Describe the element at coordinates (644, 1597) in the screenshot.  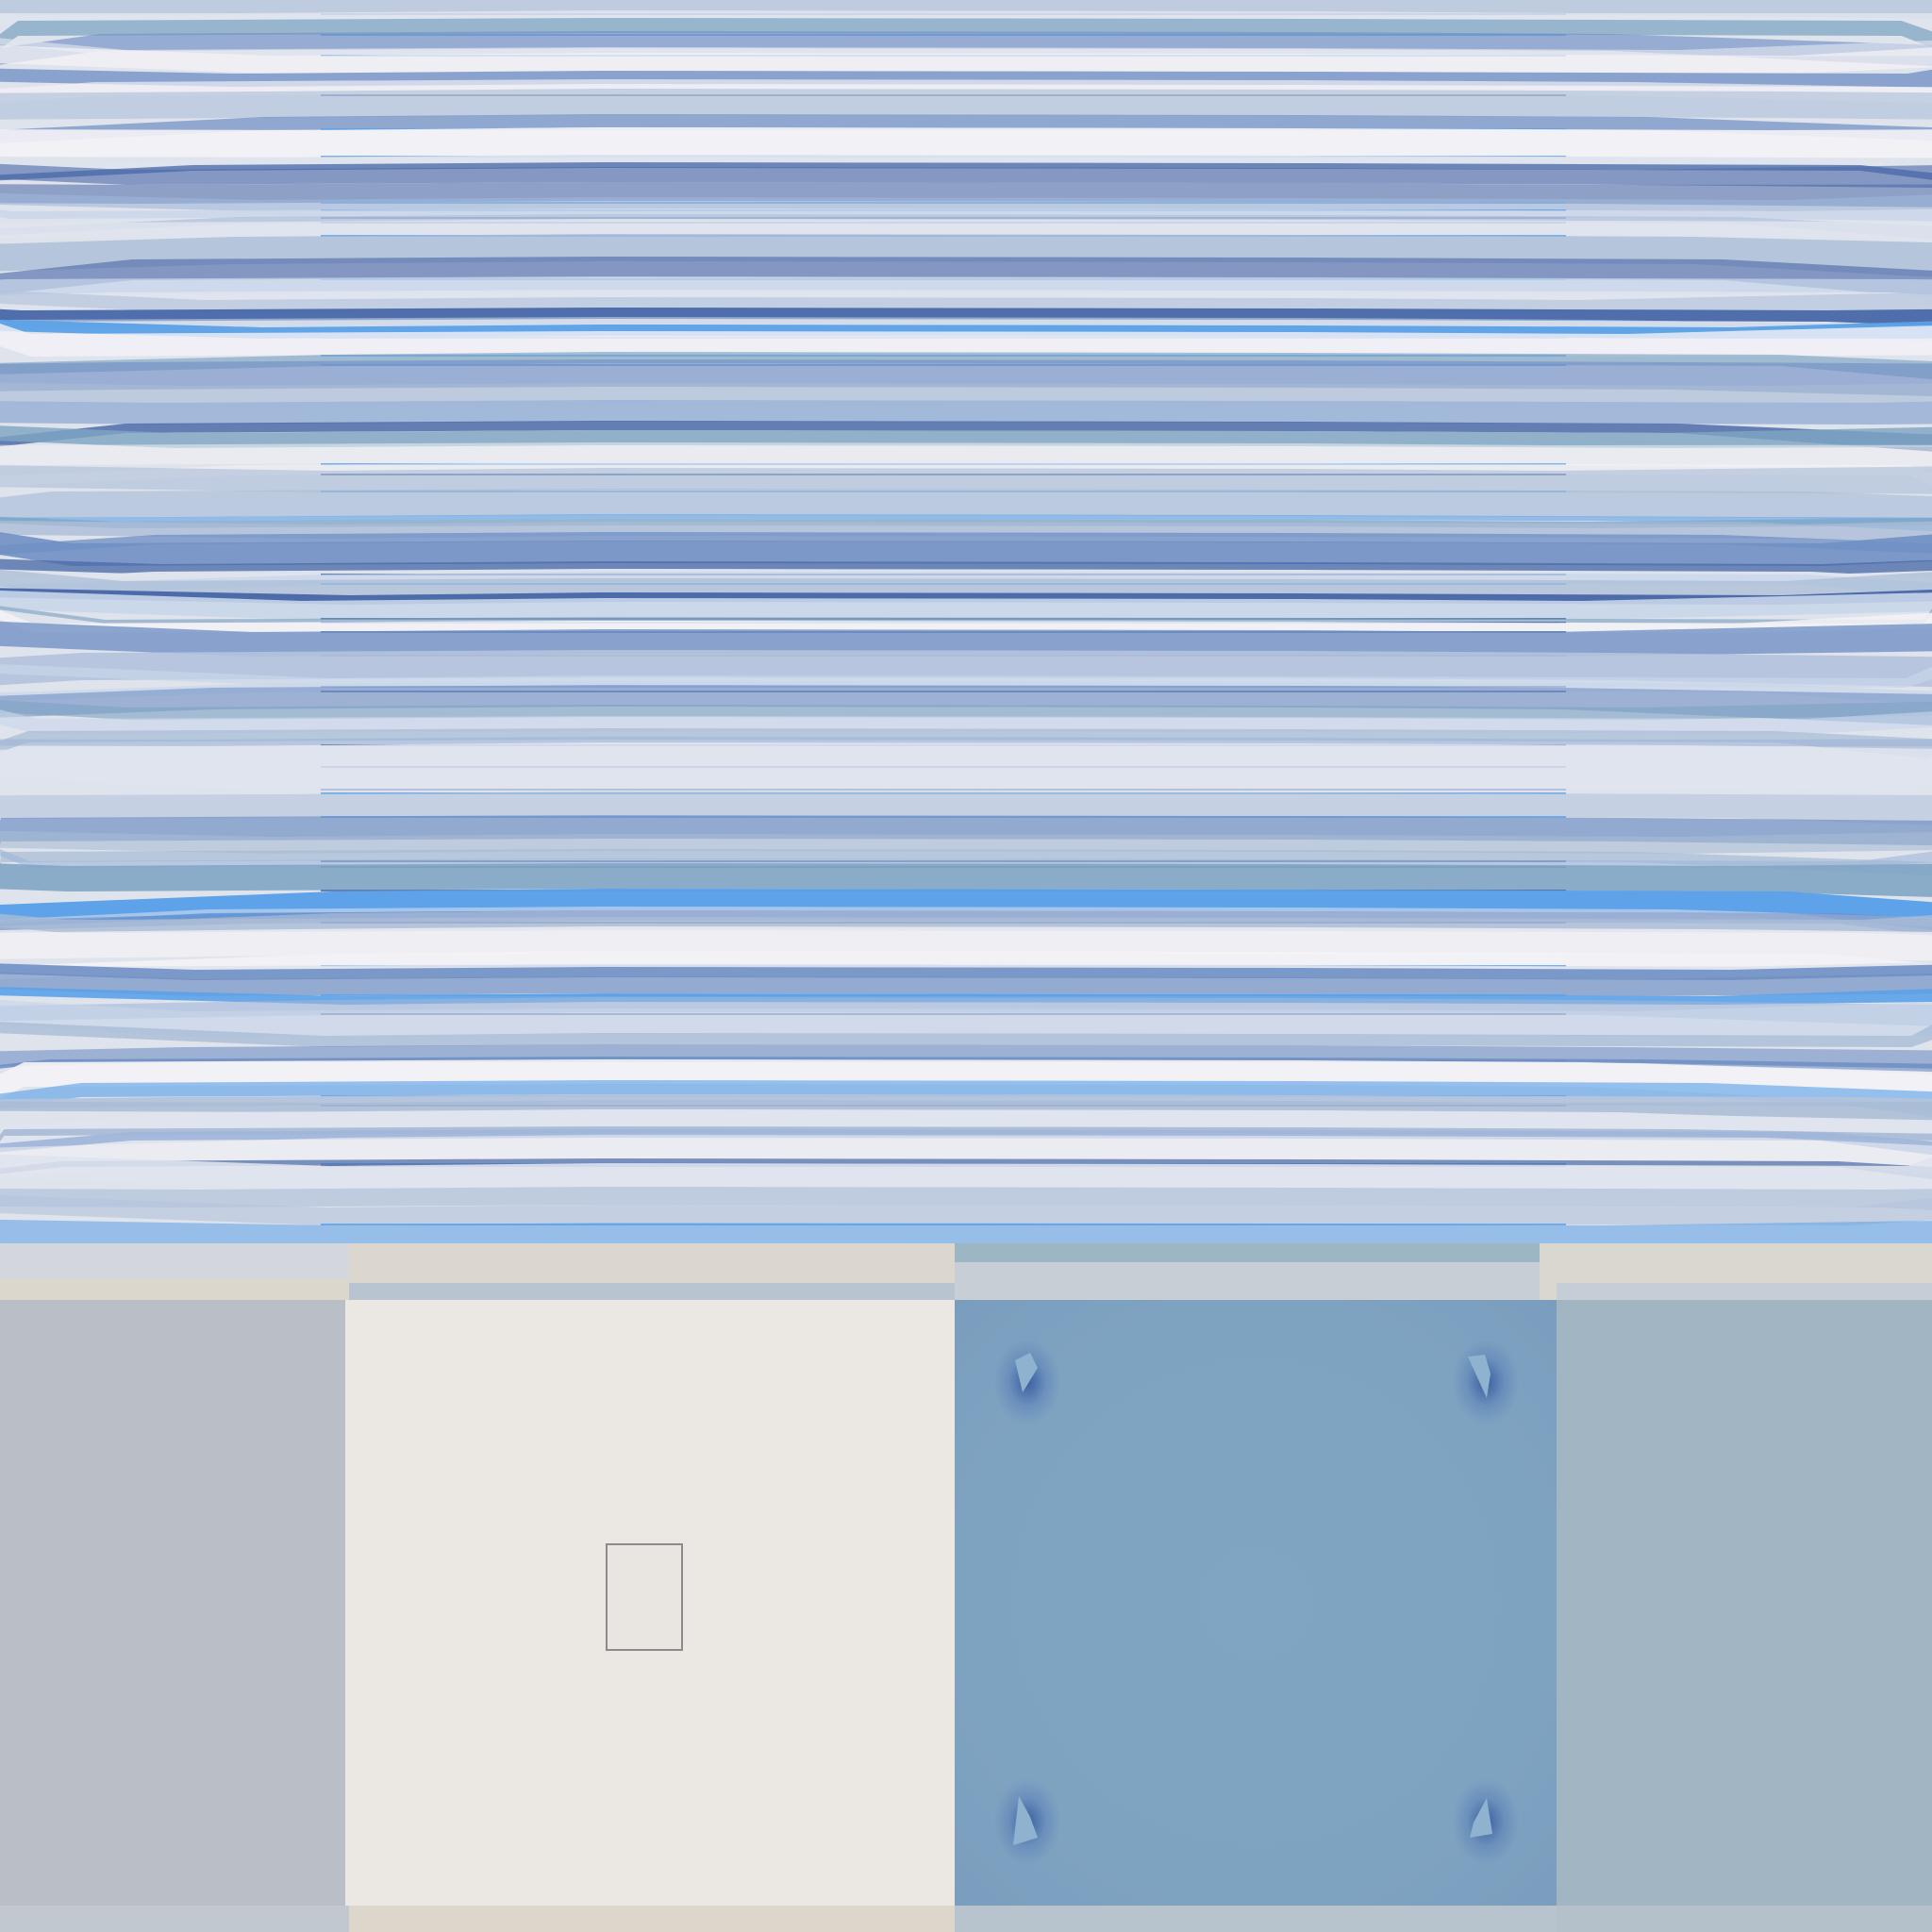
I see `wall-switch-plate` at that location.